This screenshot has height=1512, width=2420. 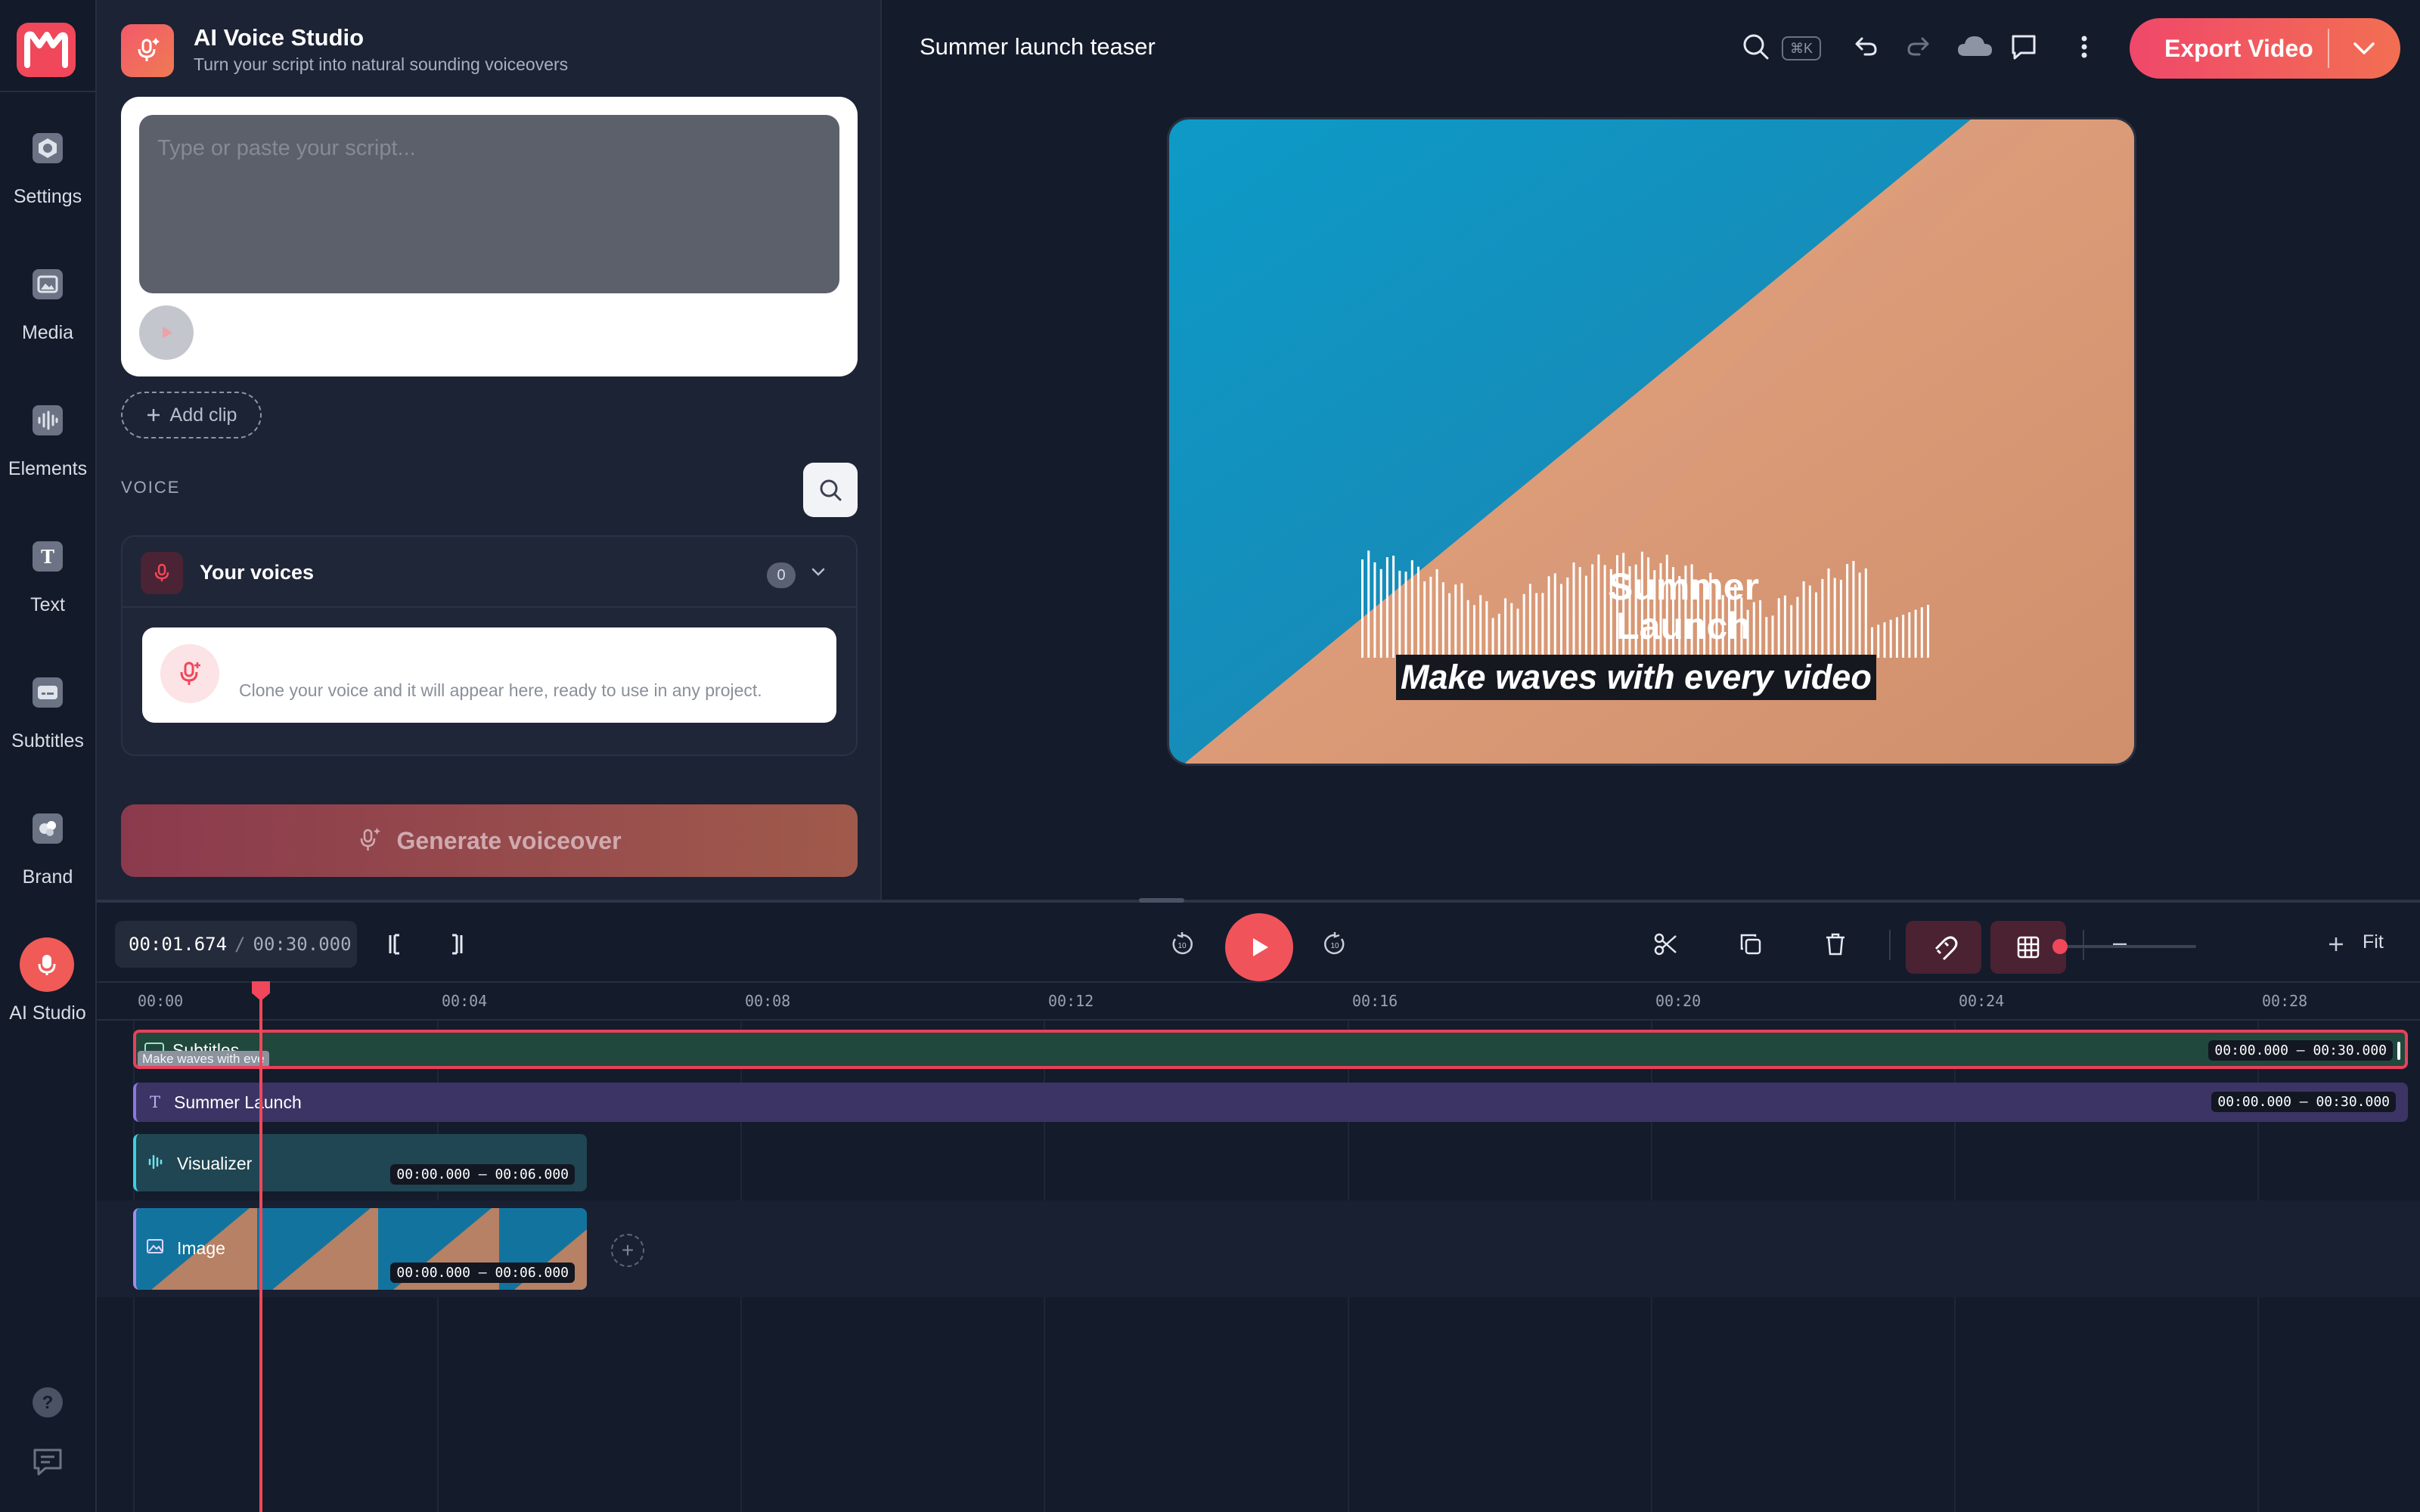 What do you see at coordinates (1071, 1001) in the screenshot?
I see `tick-label: 00:12` at bounding box center [1071, 1001].